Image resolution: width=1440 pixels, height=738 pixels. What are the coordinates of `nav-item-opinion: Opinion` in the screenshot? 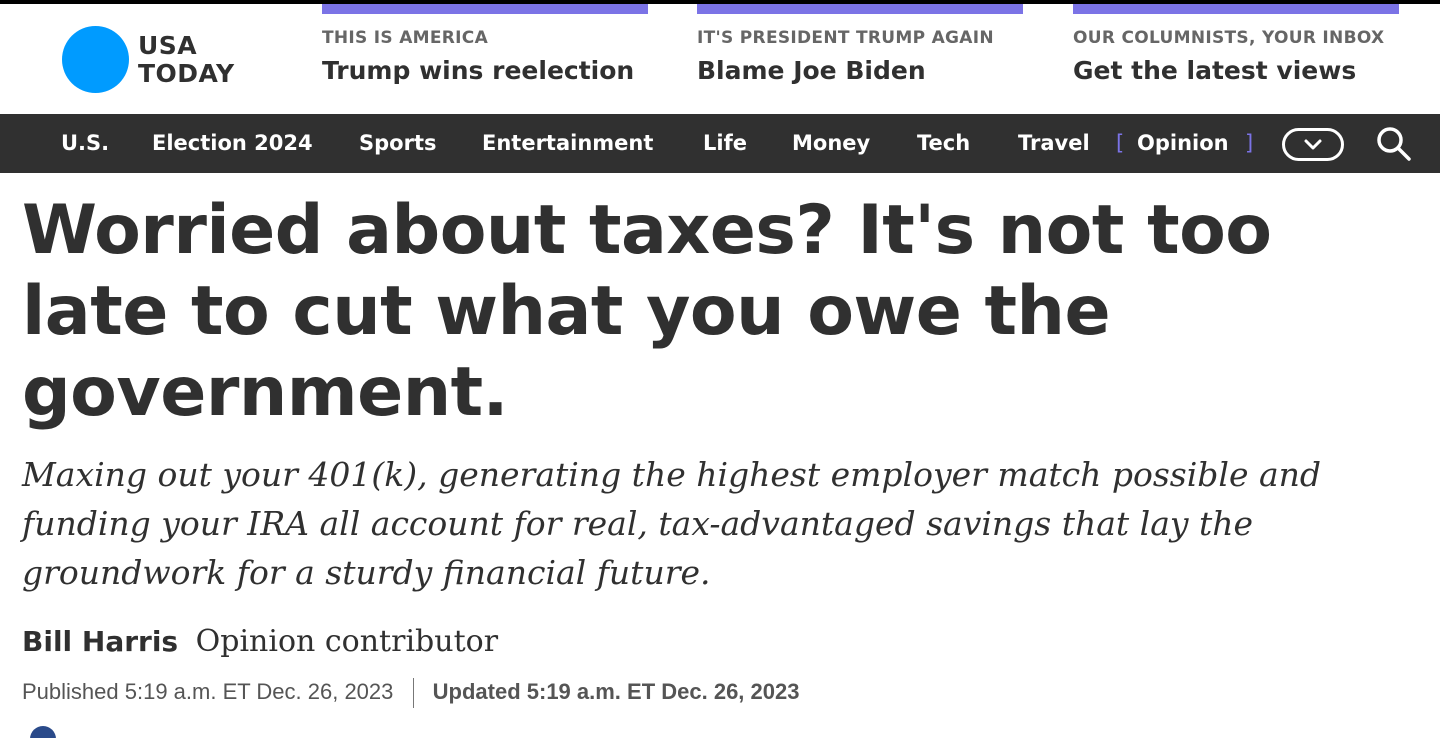 It's located at (1183, 143).